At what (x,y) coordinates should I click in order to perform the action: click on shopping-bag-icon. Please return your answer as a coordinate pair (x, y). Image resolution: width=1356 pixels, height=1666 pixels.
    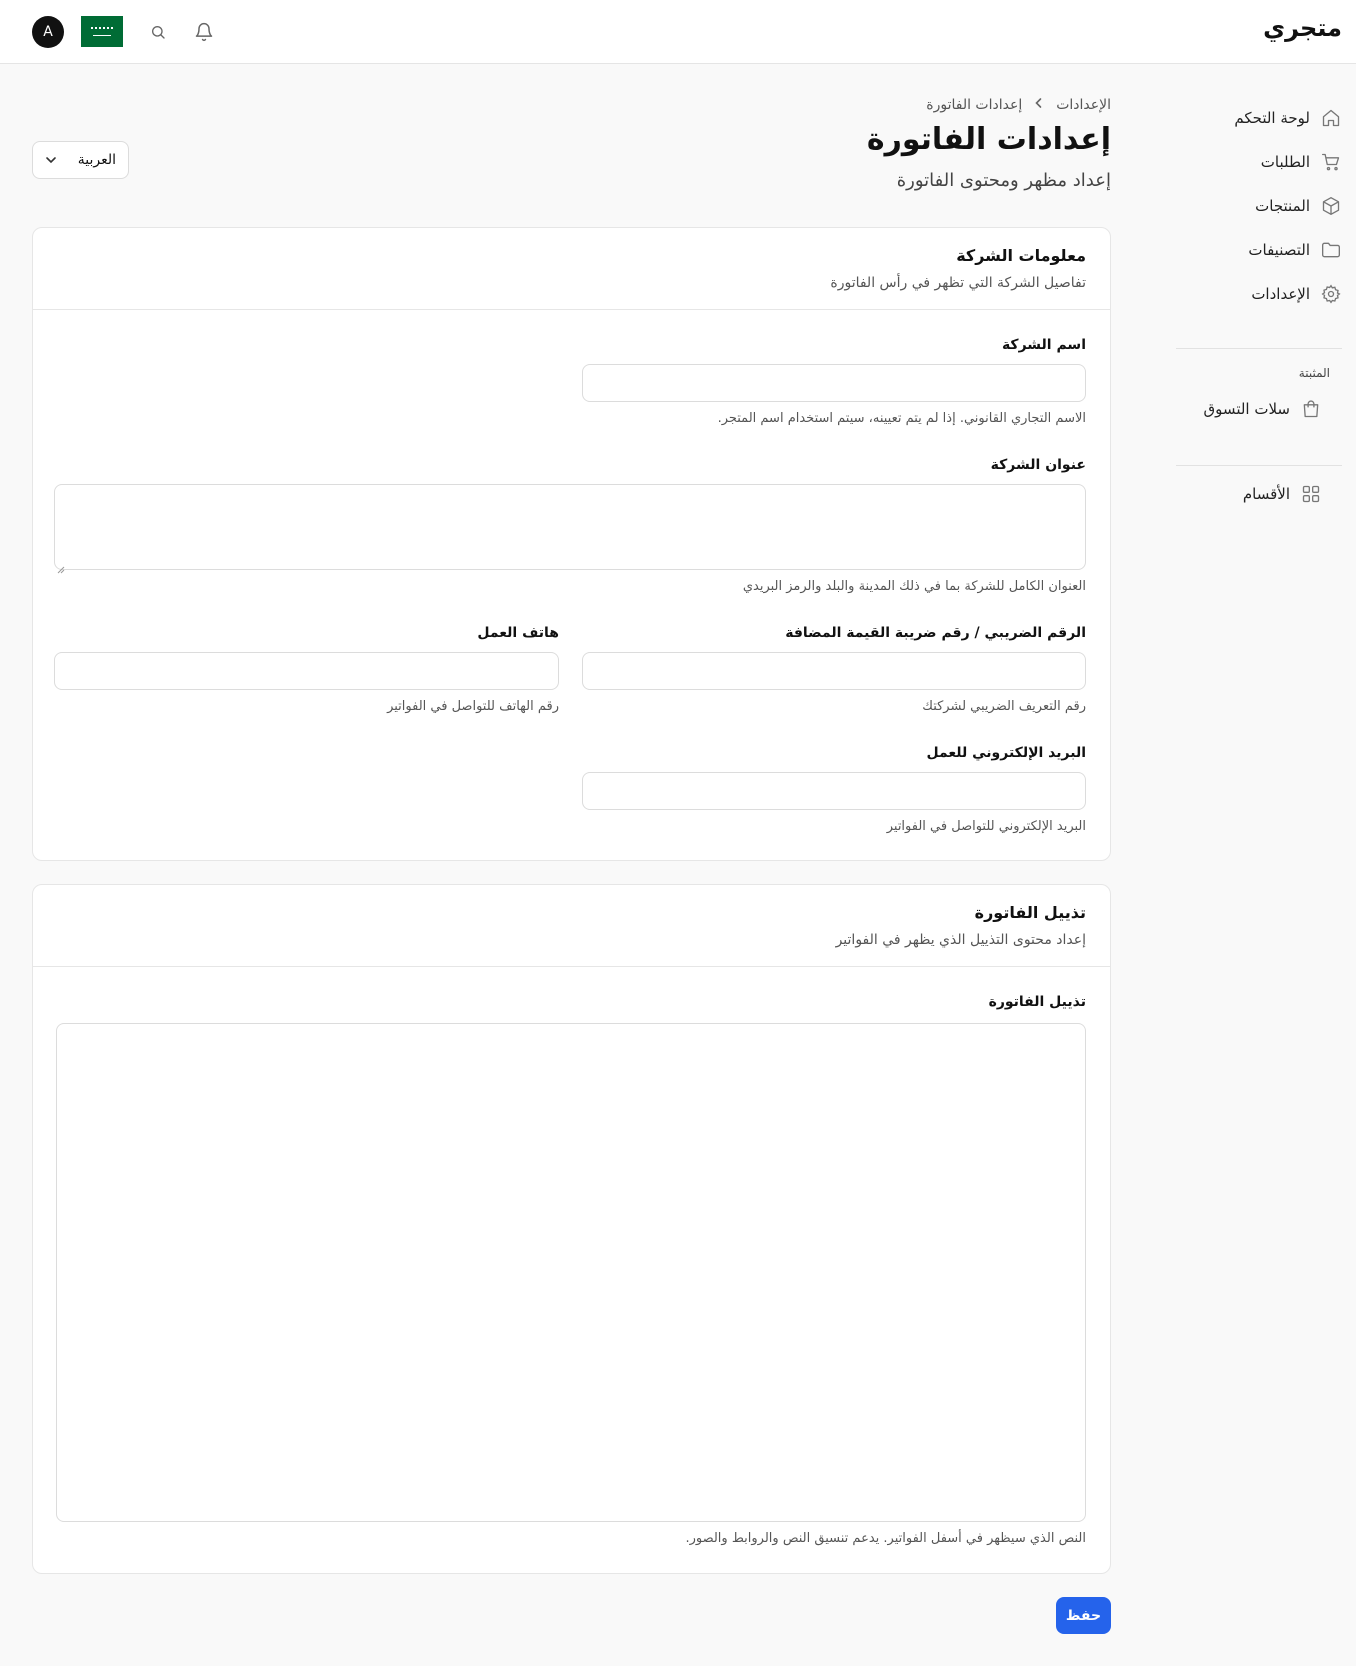
    Looking at the image, I should click on (1311, 409).